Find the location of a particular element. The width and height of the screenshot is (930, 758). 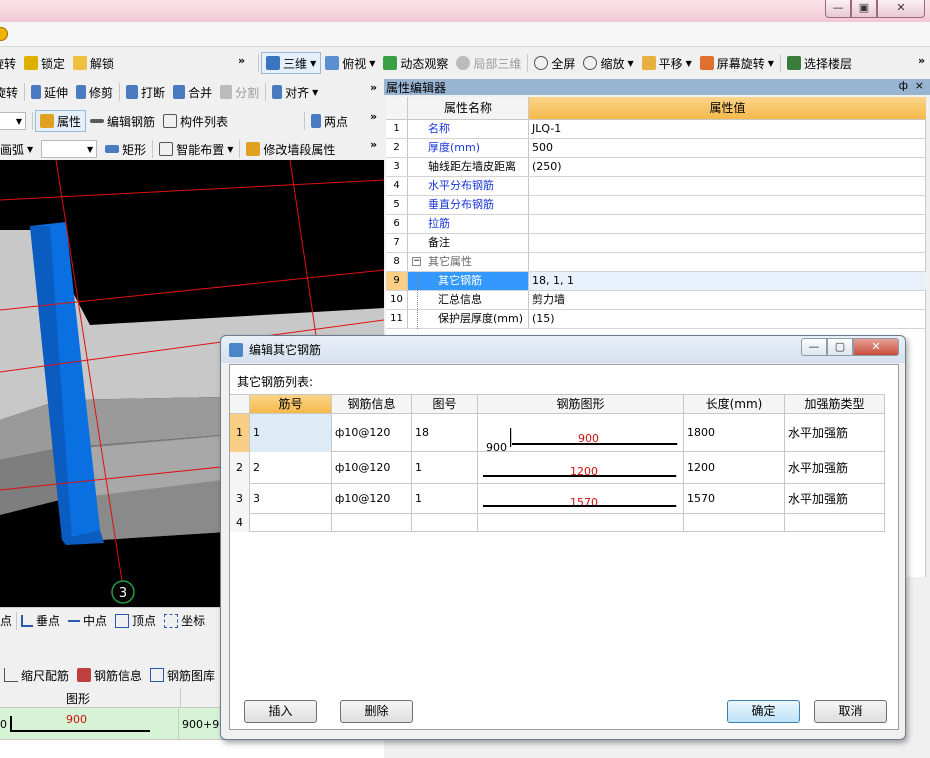

snap-coordinate: 坐标 is located at coordinates (184, 620).